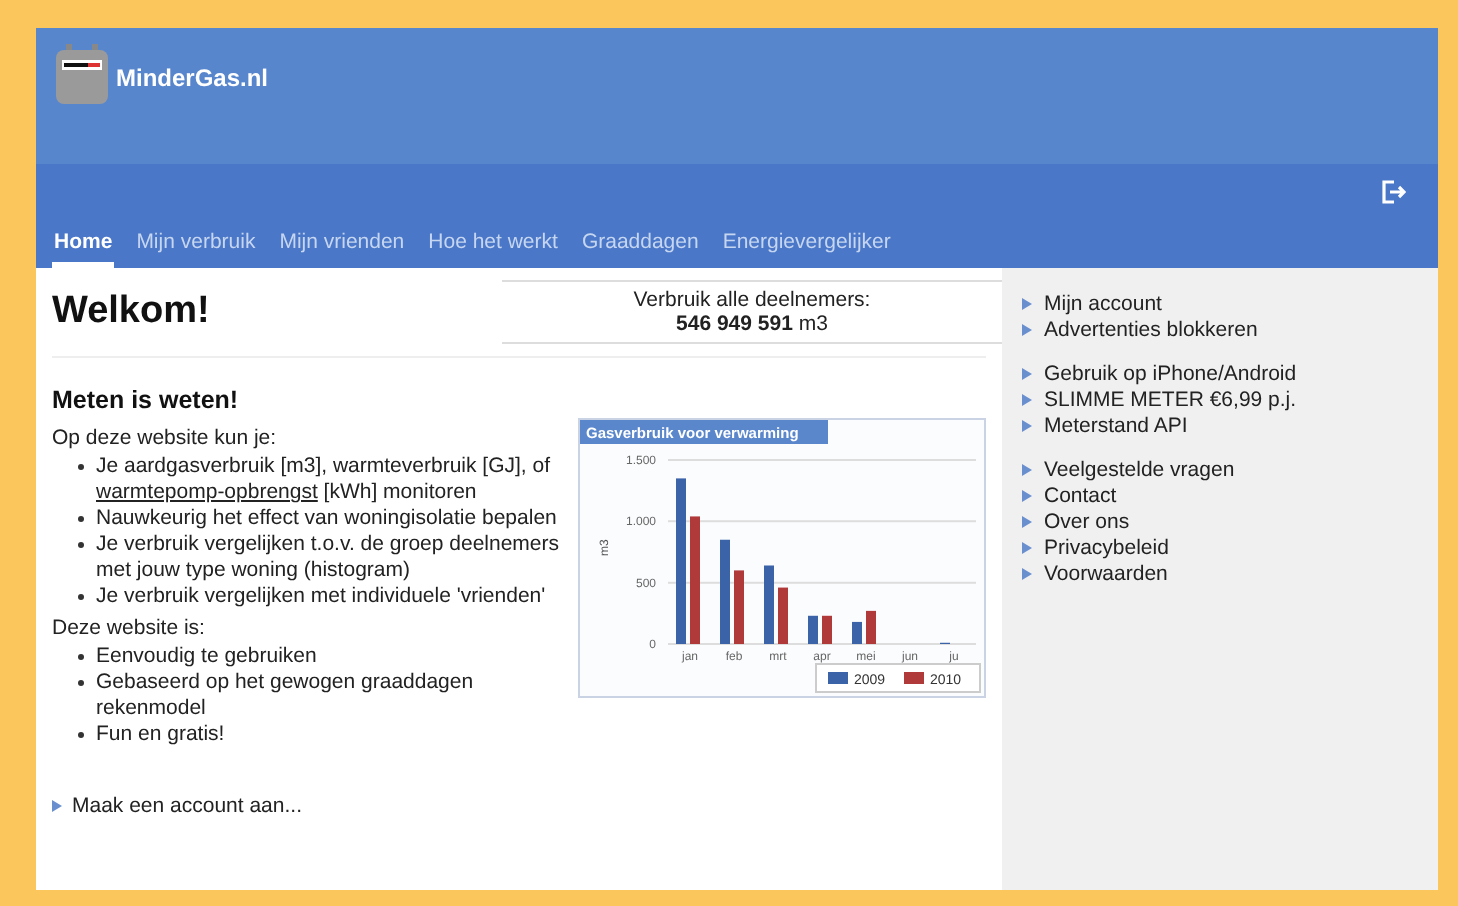 The width and height of the screenshot is (1458, 906). Describe the element at coordinates (1106, 574) in the screenshot. I see `sidebar-link: Voorwaarden` at that location.